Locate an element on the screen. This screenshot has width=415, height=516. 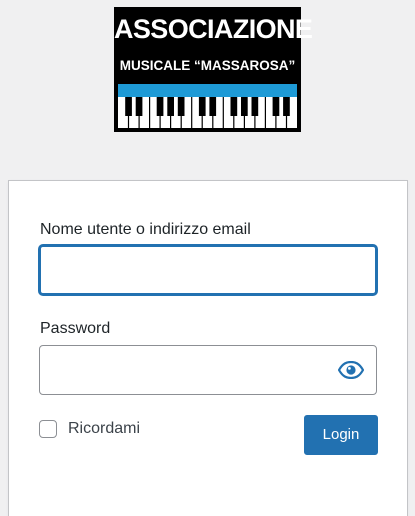
password-label: Password is located at coordinates (75, 328).